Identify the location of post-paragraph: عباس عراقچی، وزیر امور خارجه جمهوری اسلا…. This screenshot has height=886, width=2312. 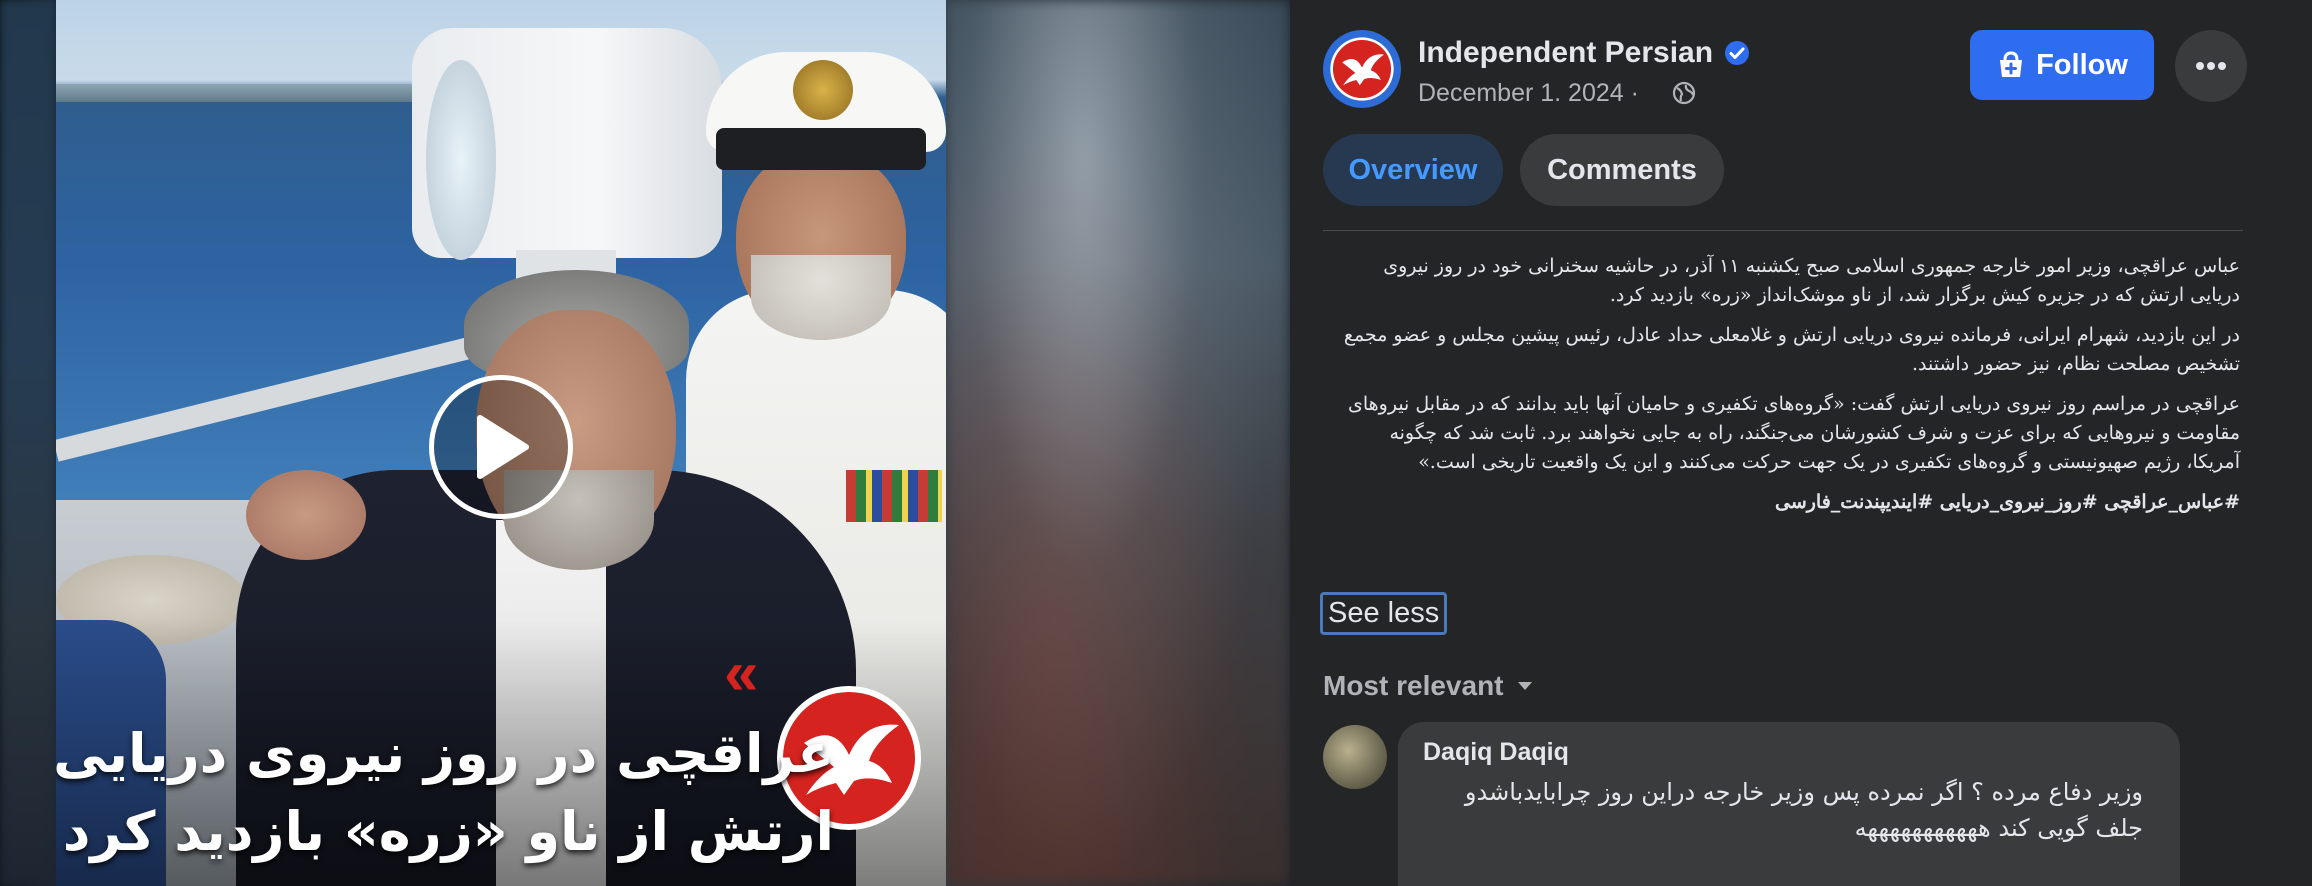
(1811, 280).